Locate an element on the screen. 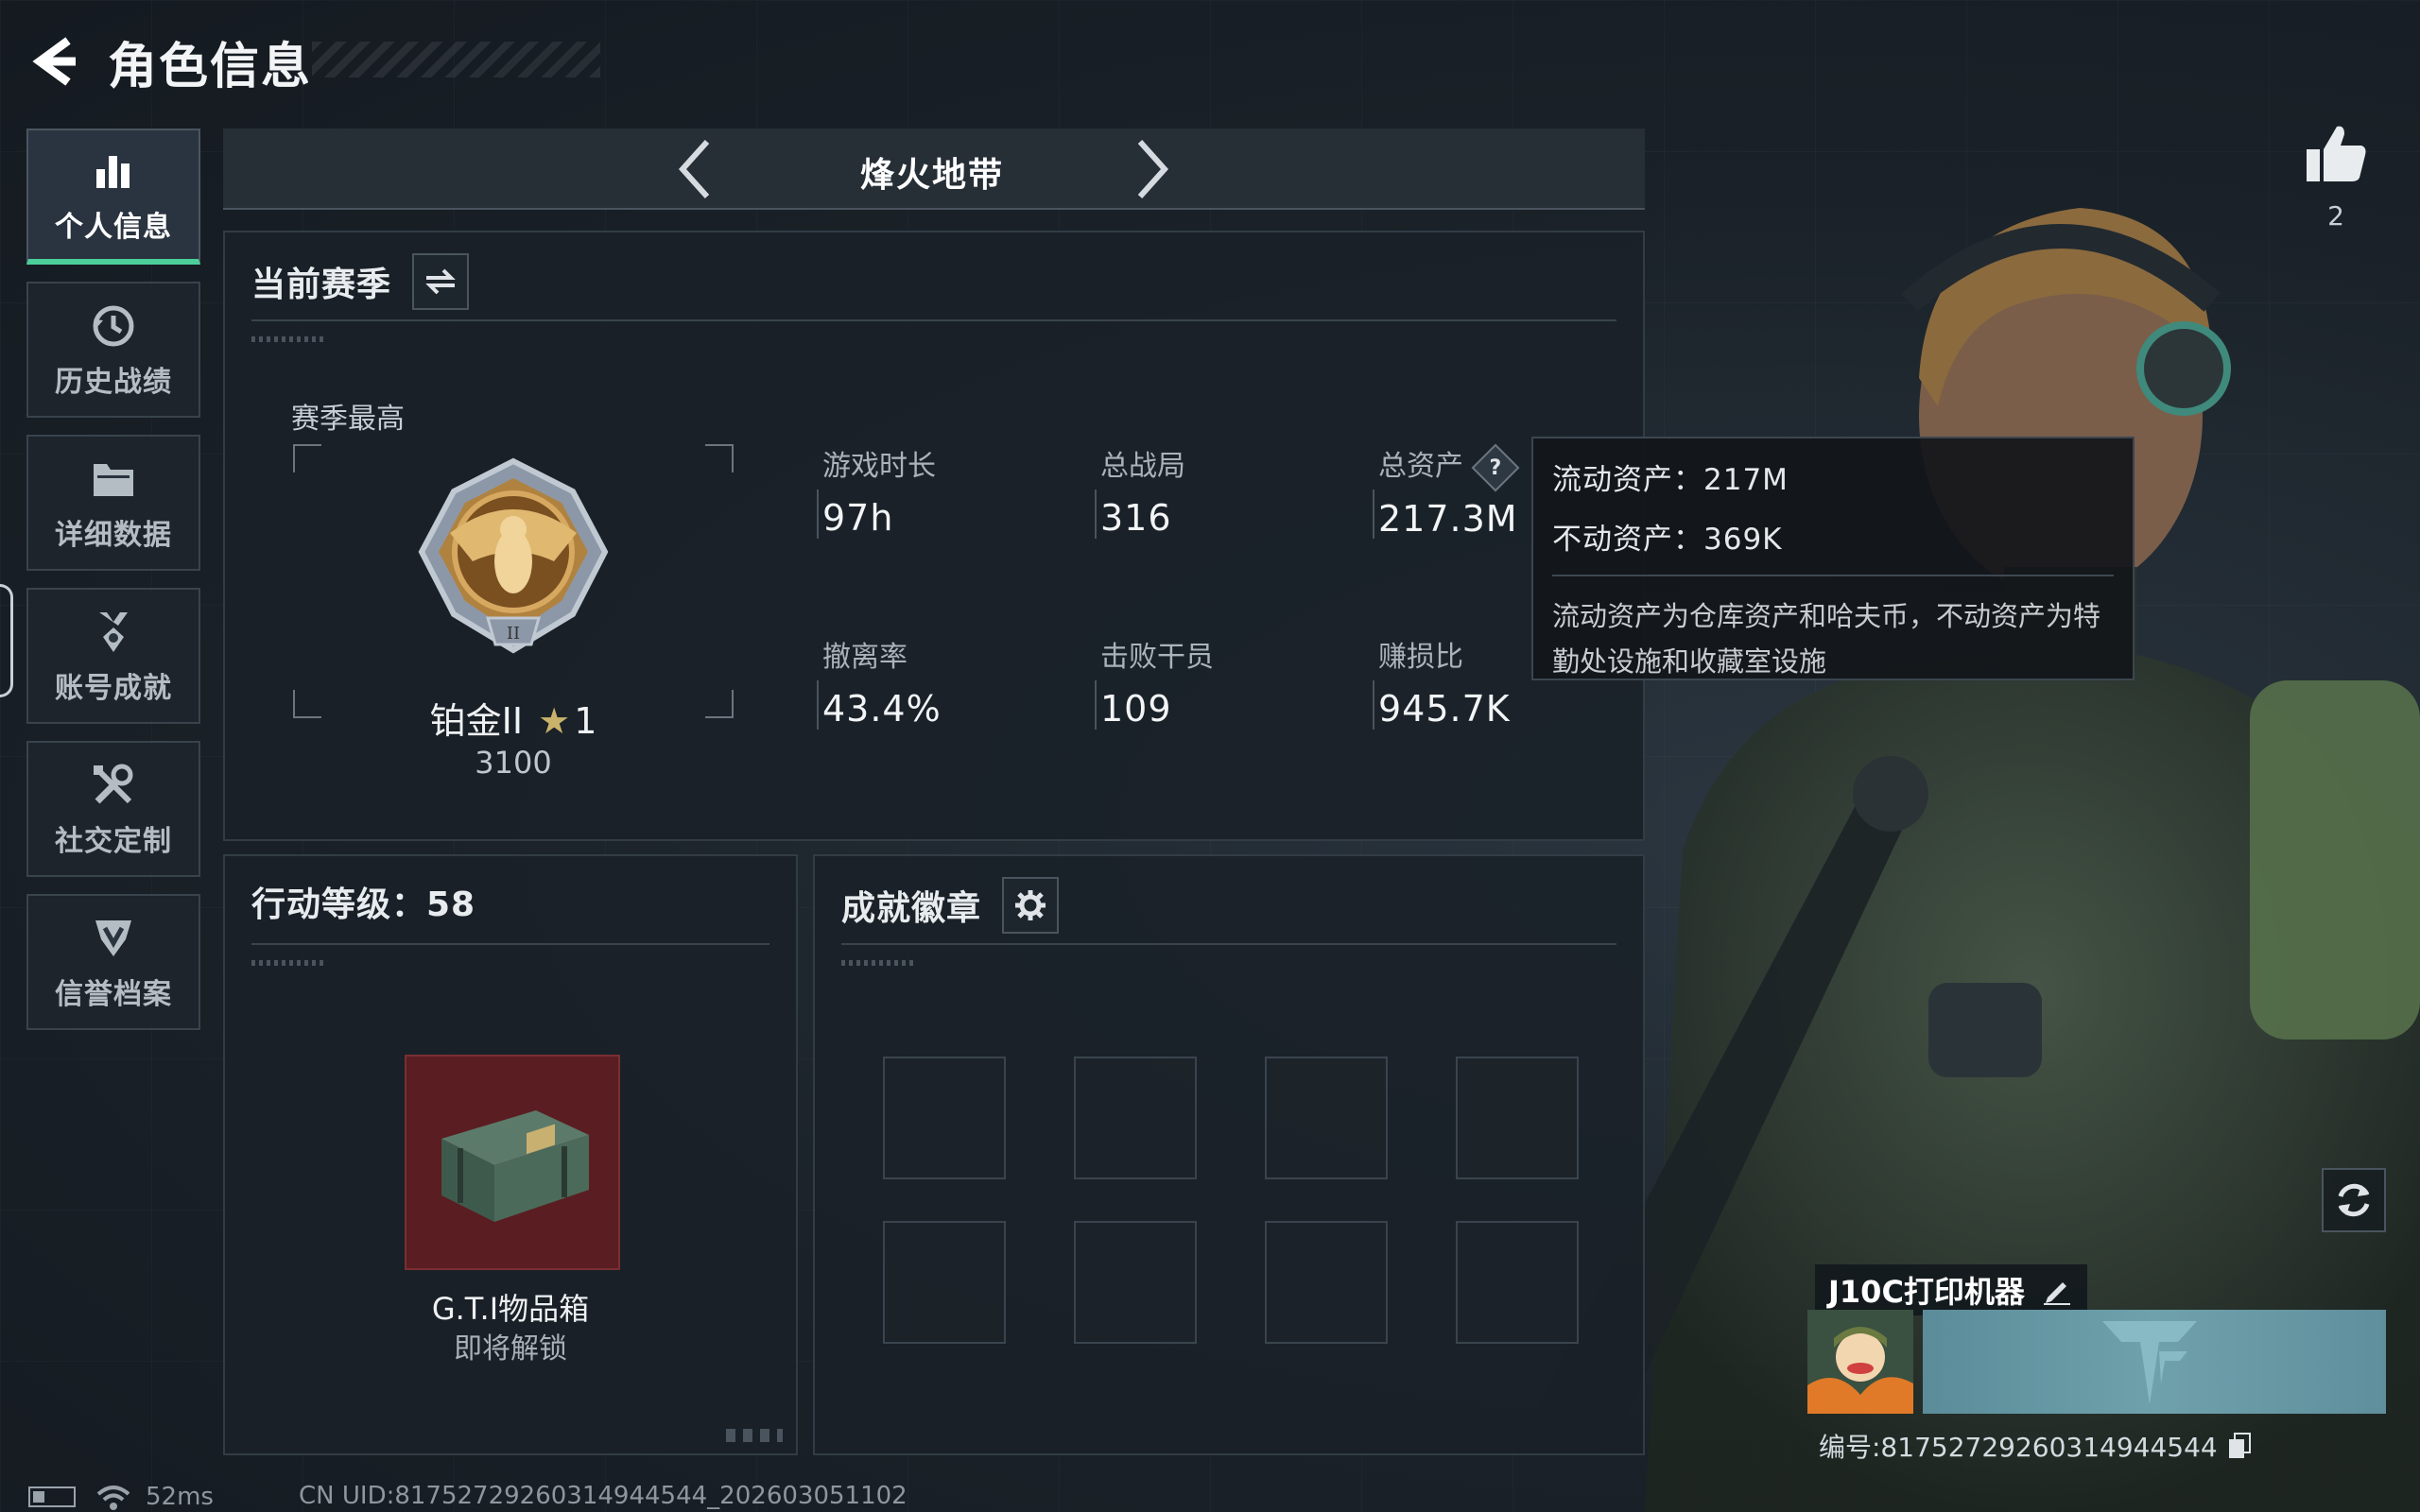 This screenshot has width=2420, height=1512. stat-value: 316 is located at coordinates (1136, 518).